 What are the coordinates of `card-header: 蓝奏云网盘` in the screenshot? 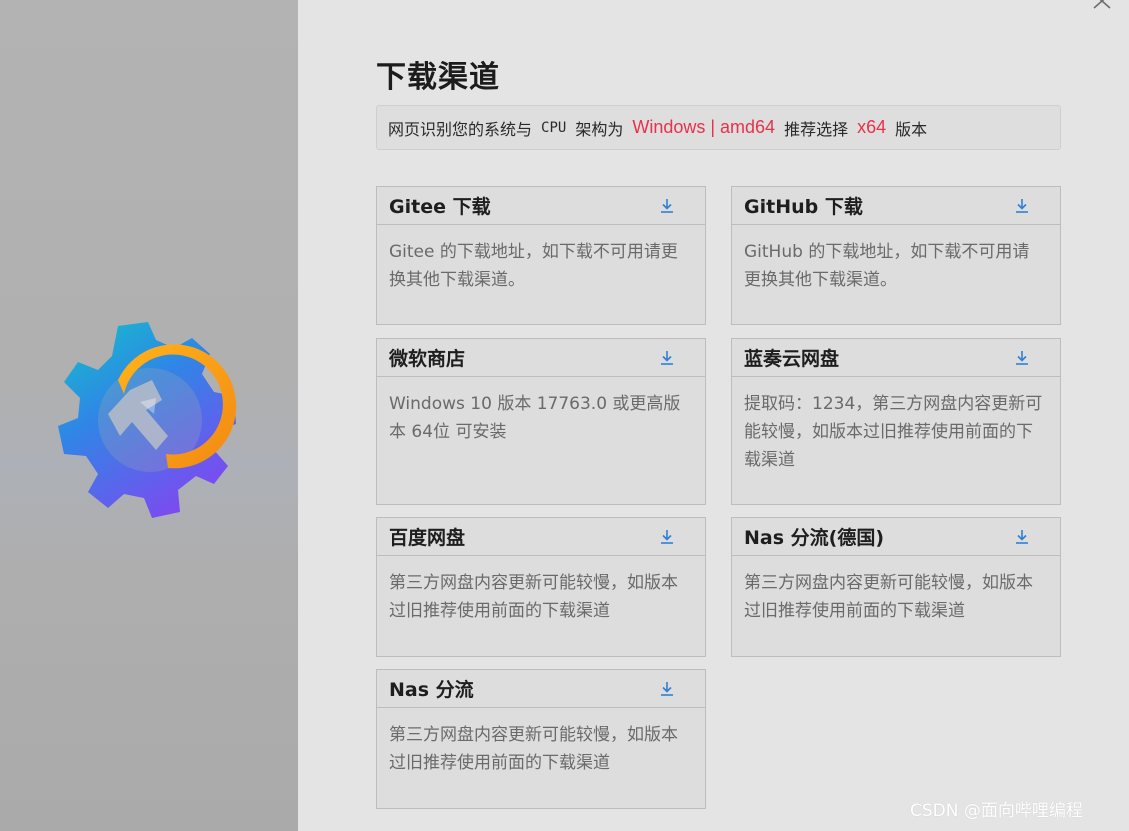 It's located at (896, 358).